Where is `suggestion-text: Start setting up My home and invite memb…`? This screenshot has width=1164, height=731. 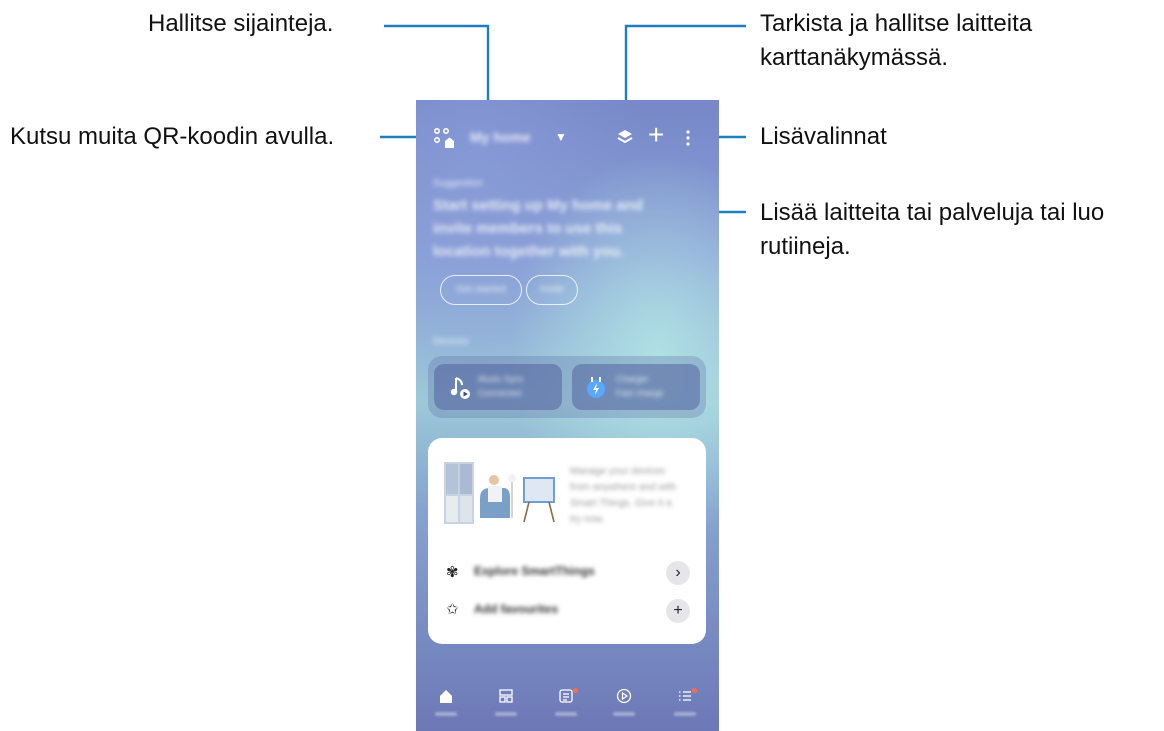
suggestion-text: Start setting up My home and invite memb… is located at coordinates (538, 228).